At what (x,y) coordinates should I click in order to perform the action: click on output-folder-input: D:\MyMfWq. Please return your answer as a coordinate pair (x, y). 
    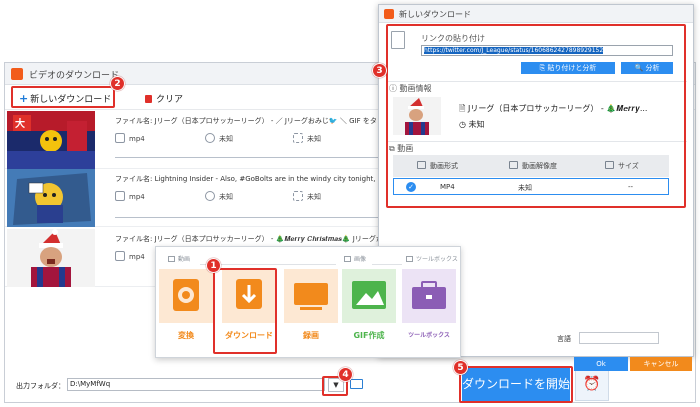
    Looking at the image, I should click on (196, 384).